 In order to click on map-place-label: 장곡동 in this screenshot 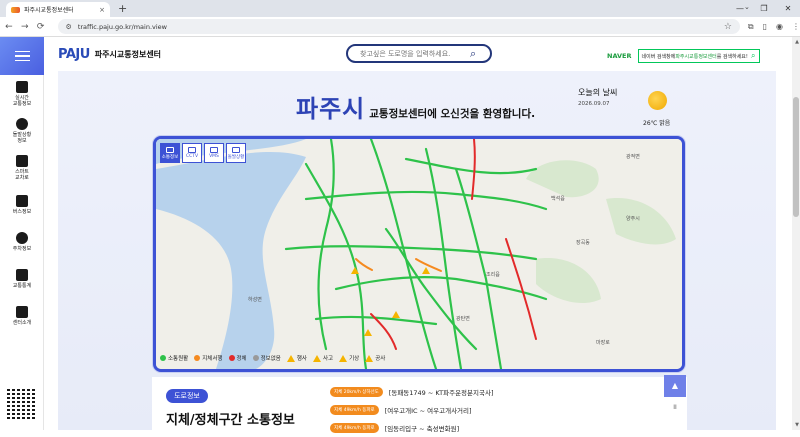, I will do `click(583, 243)`.